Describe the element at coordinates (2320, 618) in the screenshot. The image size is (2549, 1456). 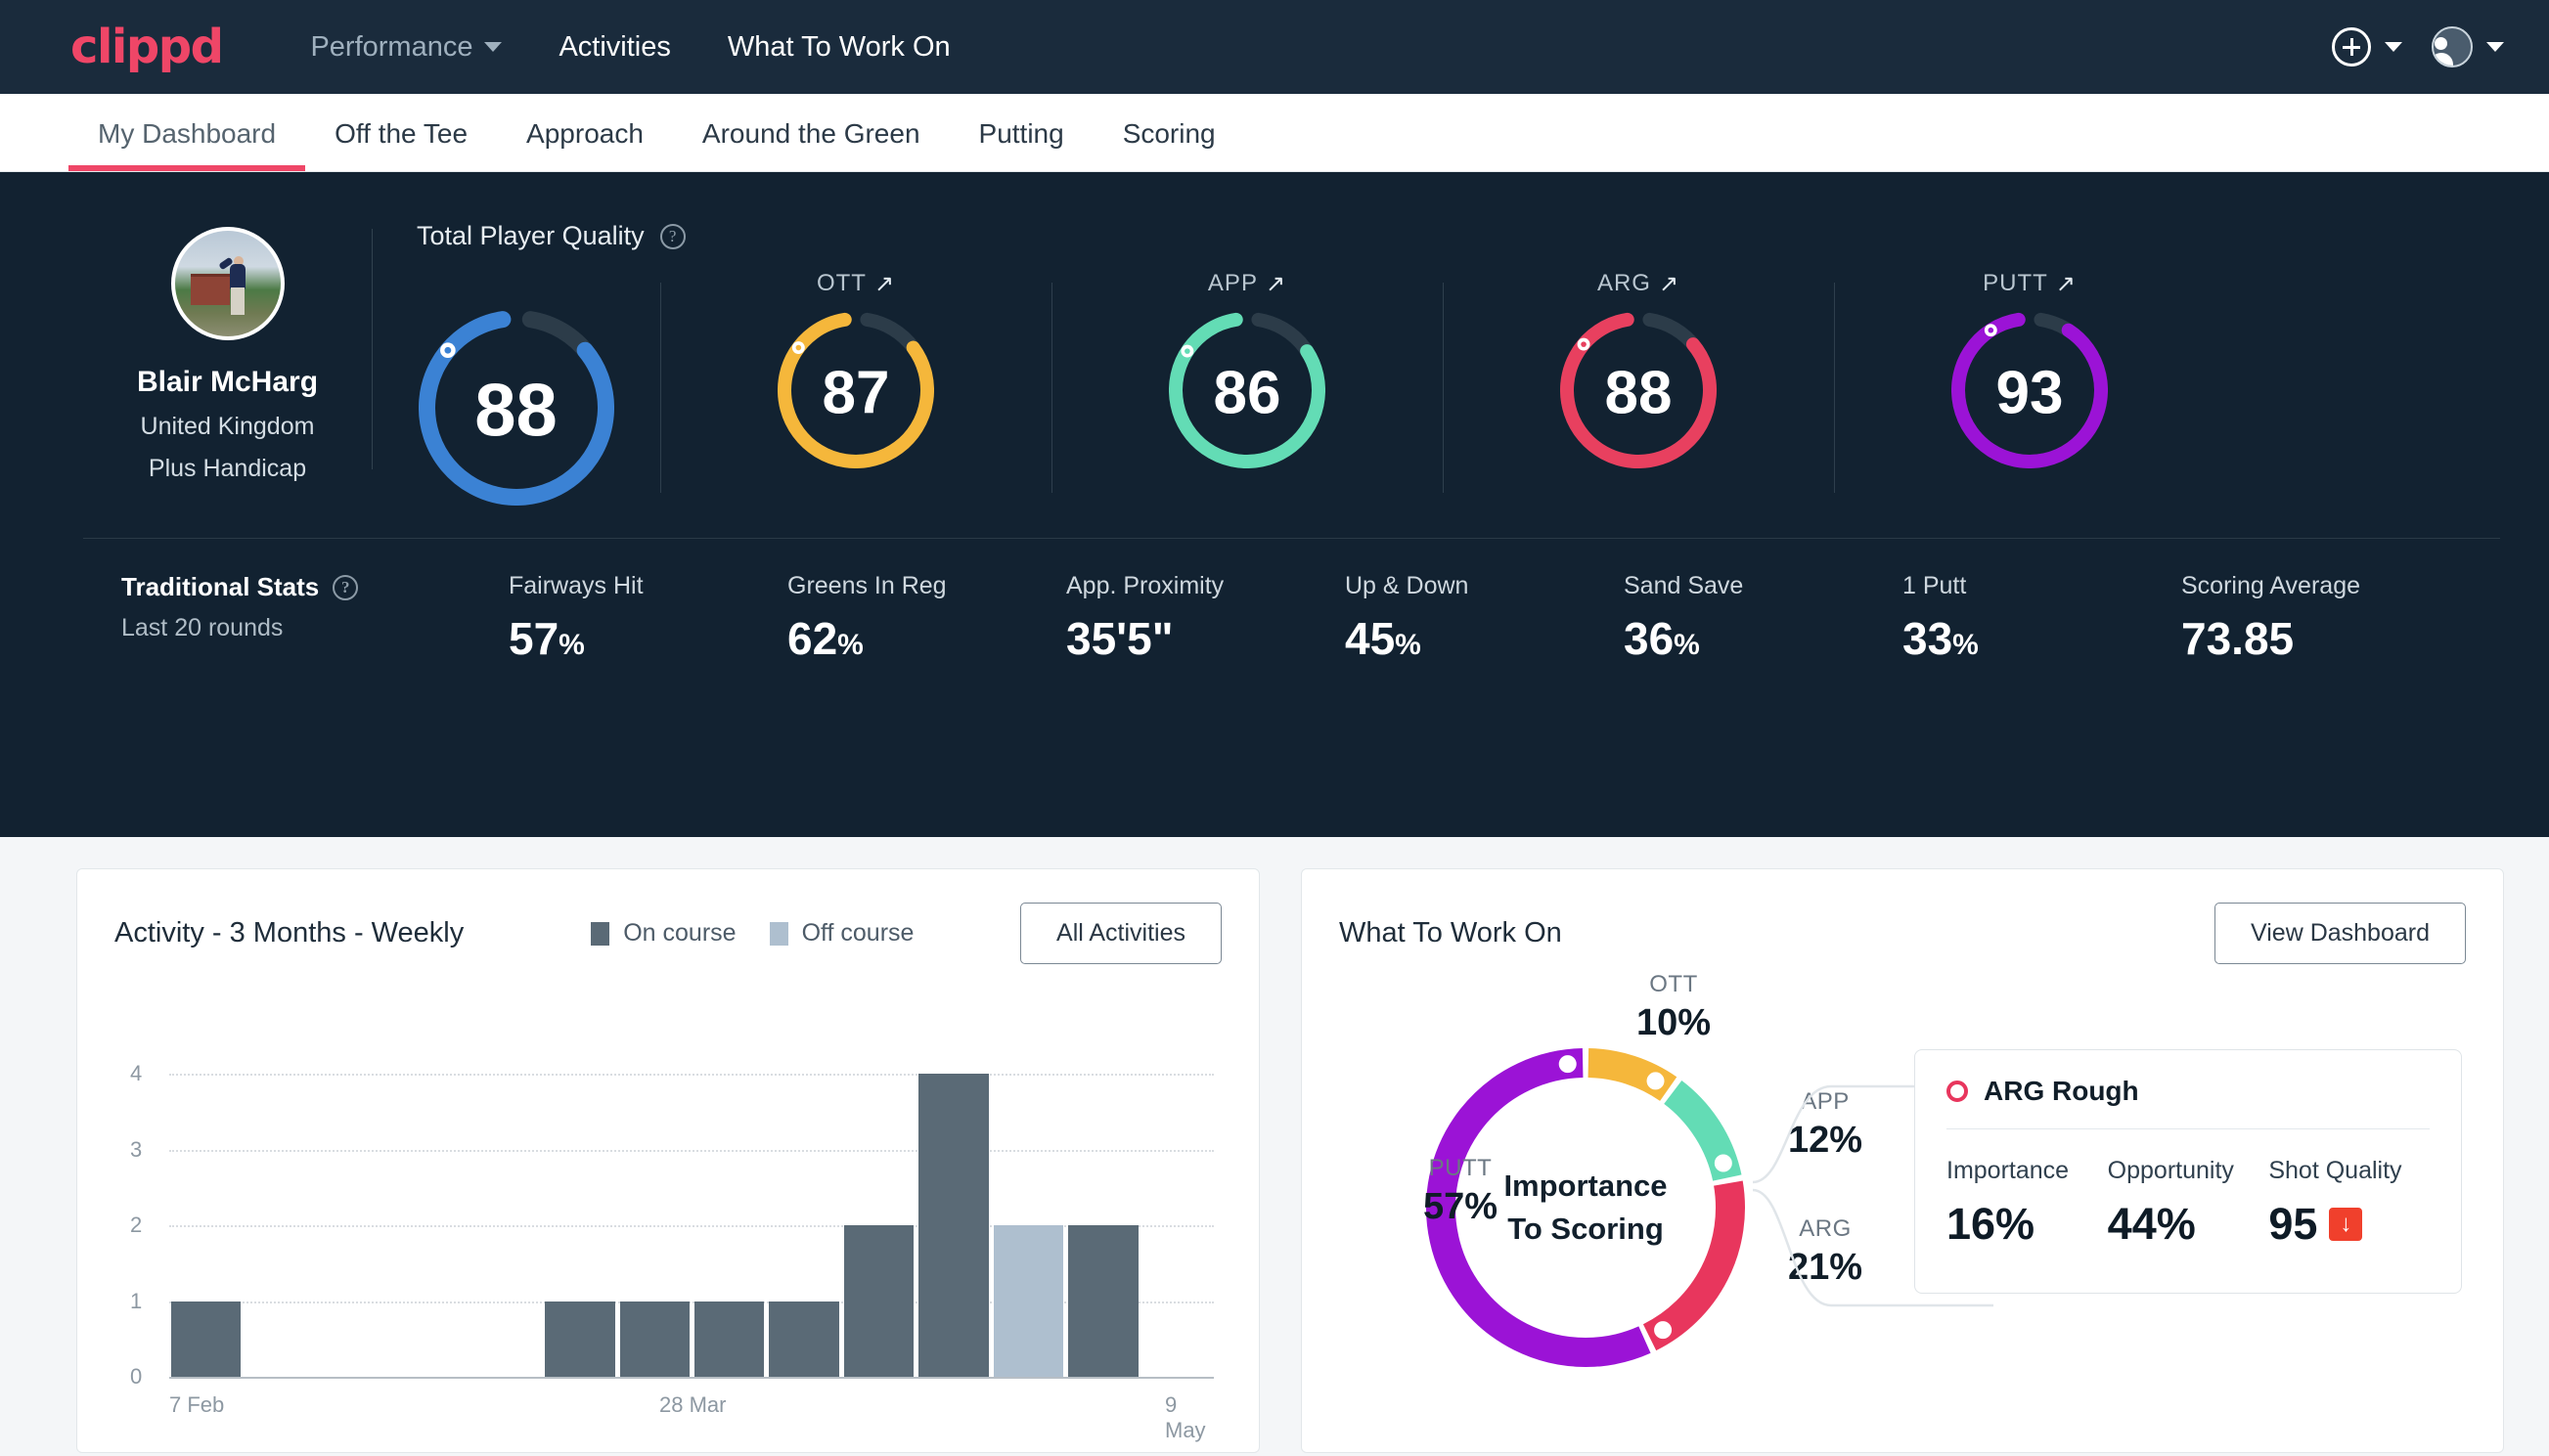
I see `stat-scoring-average: Scoring Average 73.85` at that location.